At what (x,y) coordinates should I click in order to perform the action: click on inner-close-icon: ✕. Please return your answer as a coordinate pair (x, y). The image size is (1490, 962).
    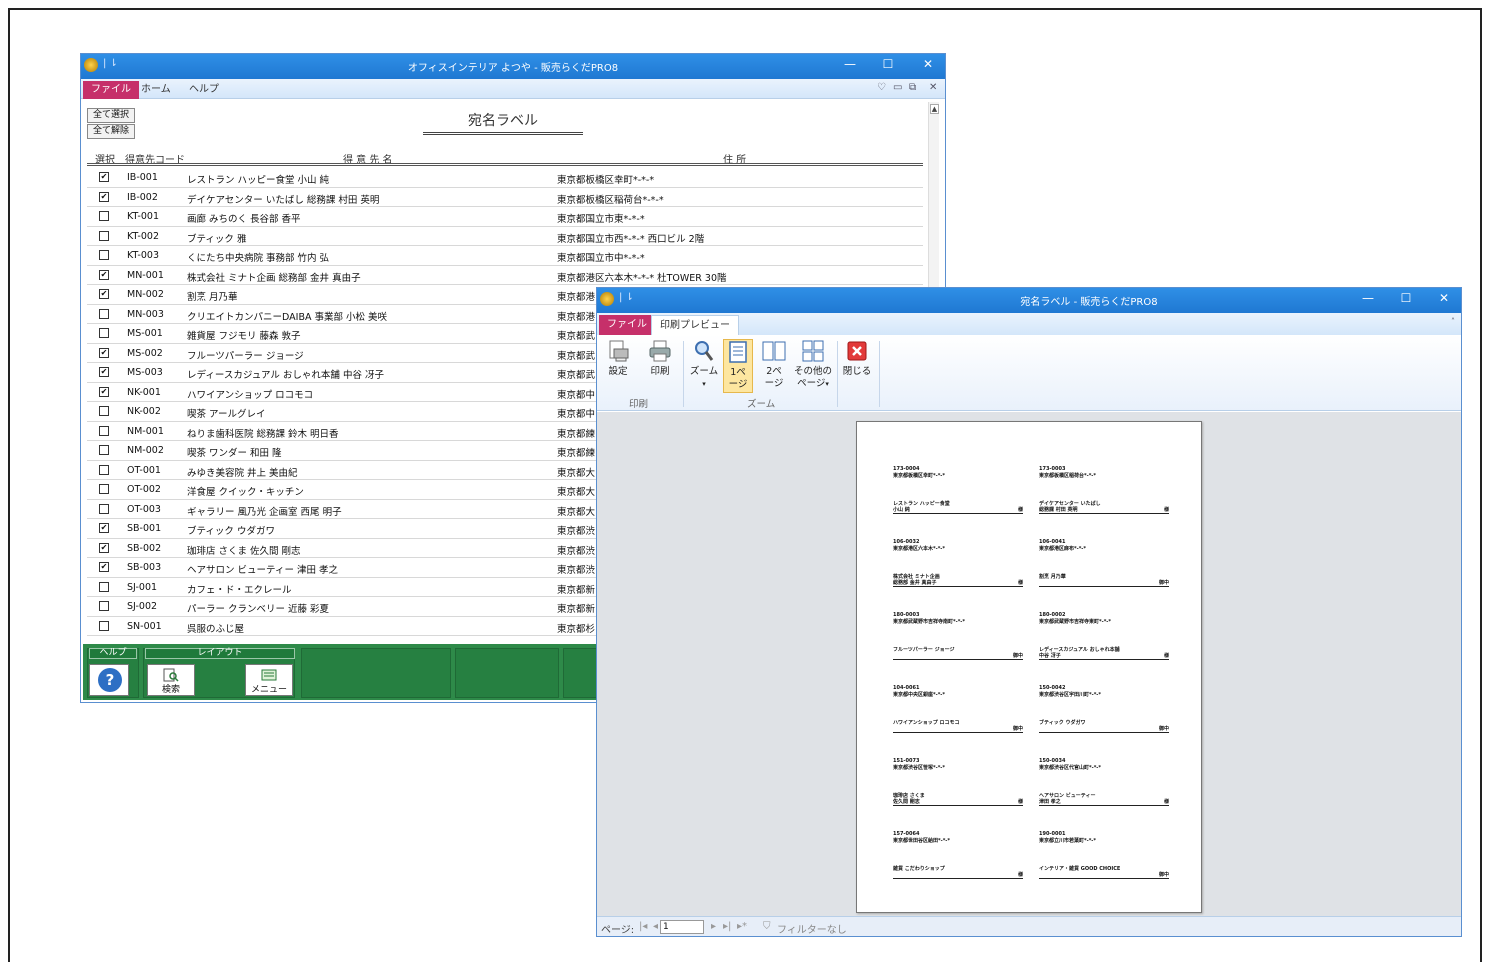
    Looking at the image, I should click on (933, 87).